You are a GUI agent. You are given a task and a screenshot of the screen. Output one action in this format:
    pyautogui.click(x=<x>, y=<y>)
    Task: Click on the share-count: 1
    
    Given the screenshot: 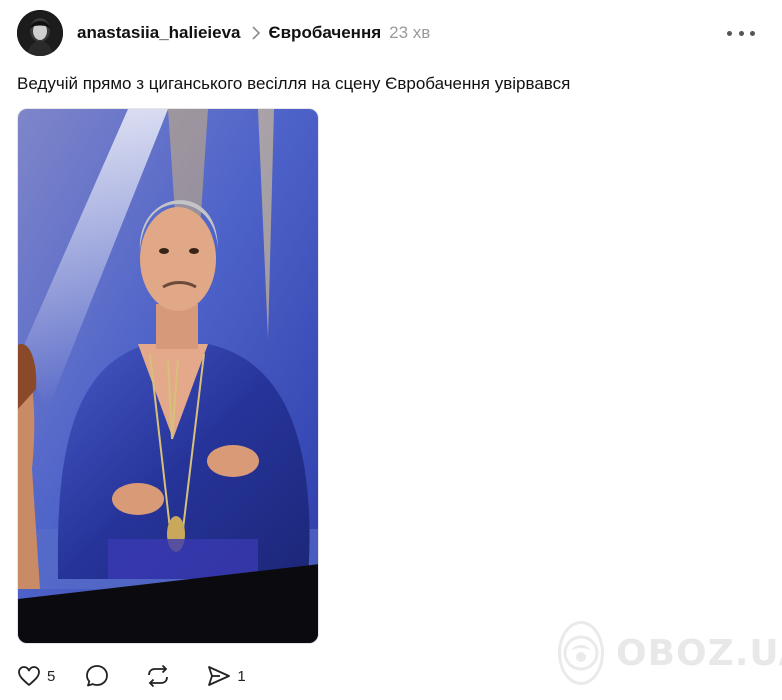 What is the action you would take?
    pyautogui.click(x=241, y=676)
    